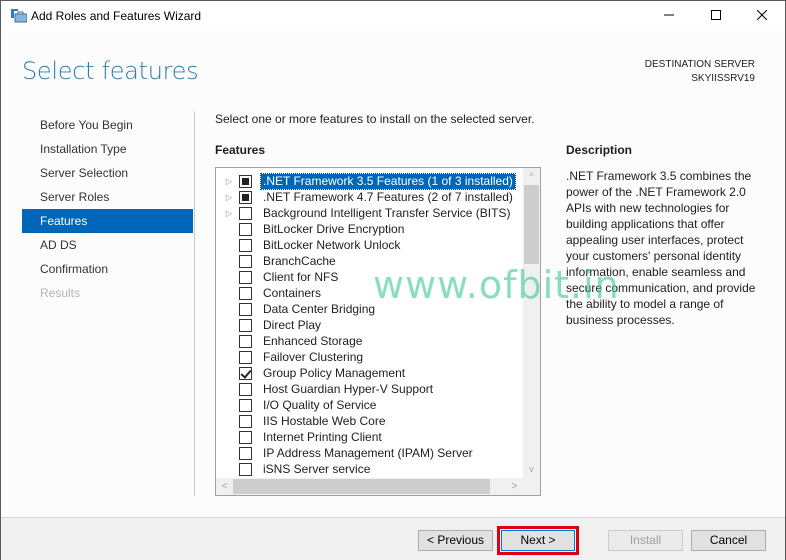 This screenshot has height=560, width=786. Describe the element at coordinates (110, 71) in the screenshot. I see `page-title: Select features` at that location.